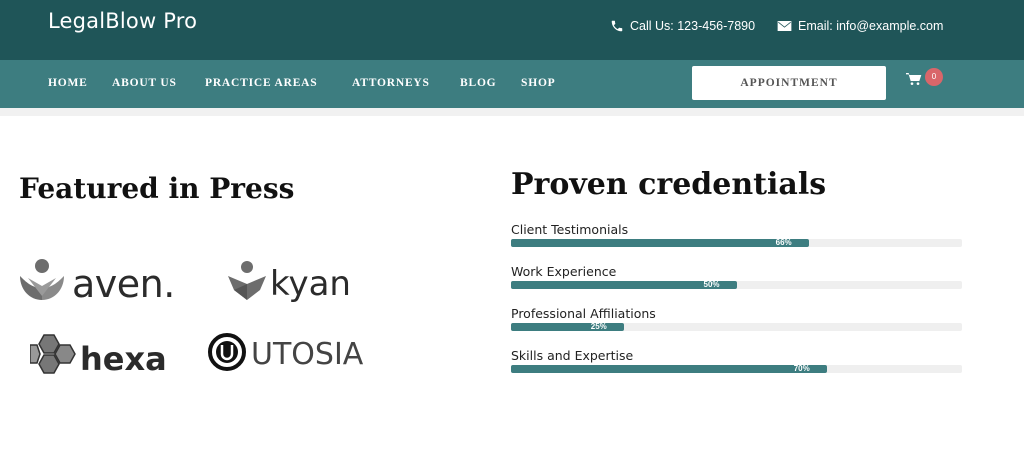  Describe the element at coordinates (123, 283) in the screenshot. I see `aven-logo-text: aven.` at that location.